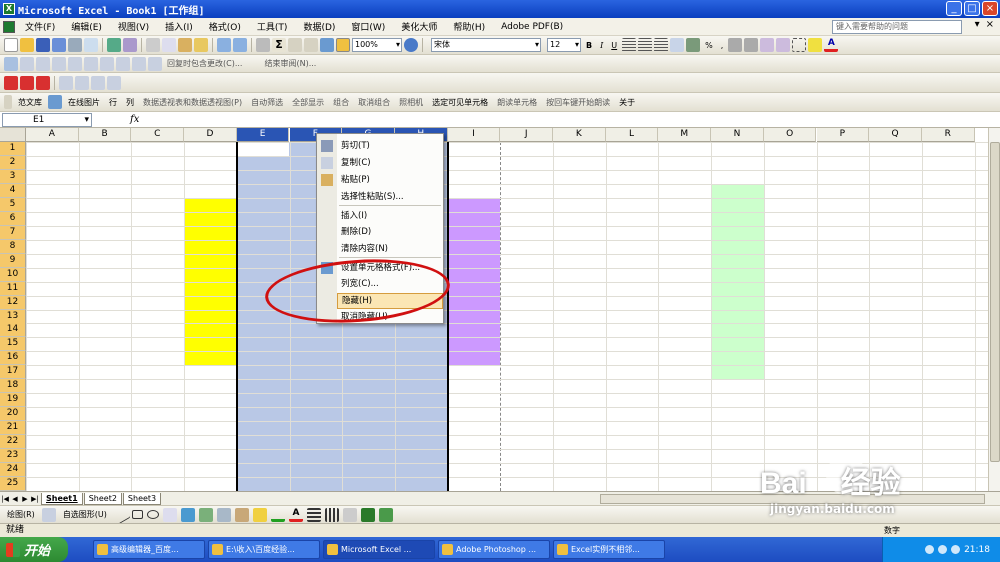 This screenshot has height=562, width=1000. Describe the element at coordinates (142, 498) in the screenshot. I see `sheet-tab-sheet3: Sheet3` at that location.